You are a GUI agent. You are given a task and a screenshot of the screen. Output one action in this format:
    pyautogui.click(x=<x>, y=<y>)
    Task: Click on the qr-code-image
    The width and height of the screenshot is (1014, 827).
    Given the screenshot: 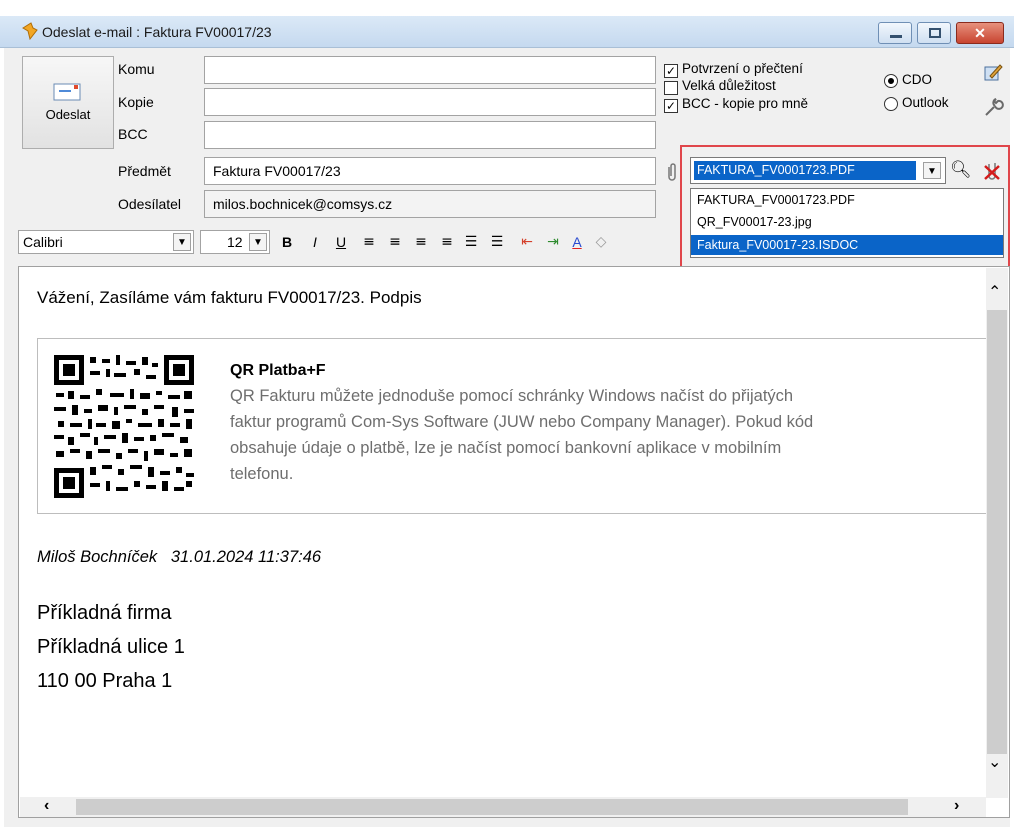 What is the action you would take?
    pyautogui.click(x=124, y=426)
    